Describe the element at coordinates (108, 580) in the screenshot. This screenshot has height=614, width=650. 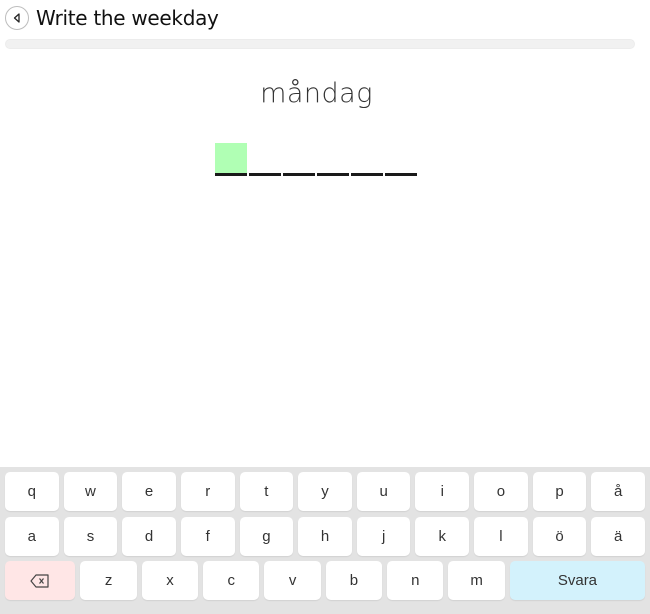
I see `key-z: z` at that location.